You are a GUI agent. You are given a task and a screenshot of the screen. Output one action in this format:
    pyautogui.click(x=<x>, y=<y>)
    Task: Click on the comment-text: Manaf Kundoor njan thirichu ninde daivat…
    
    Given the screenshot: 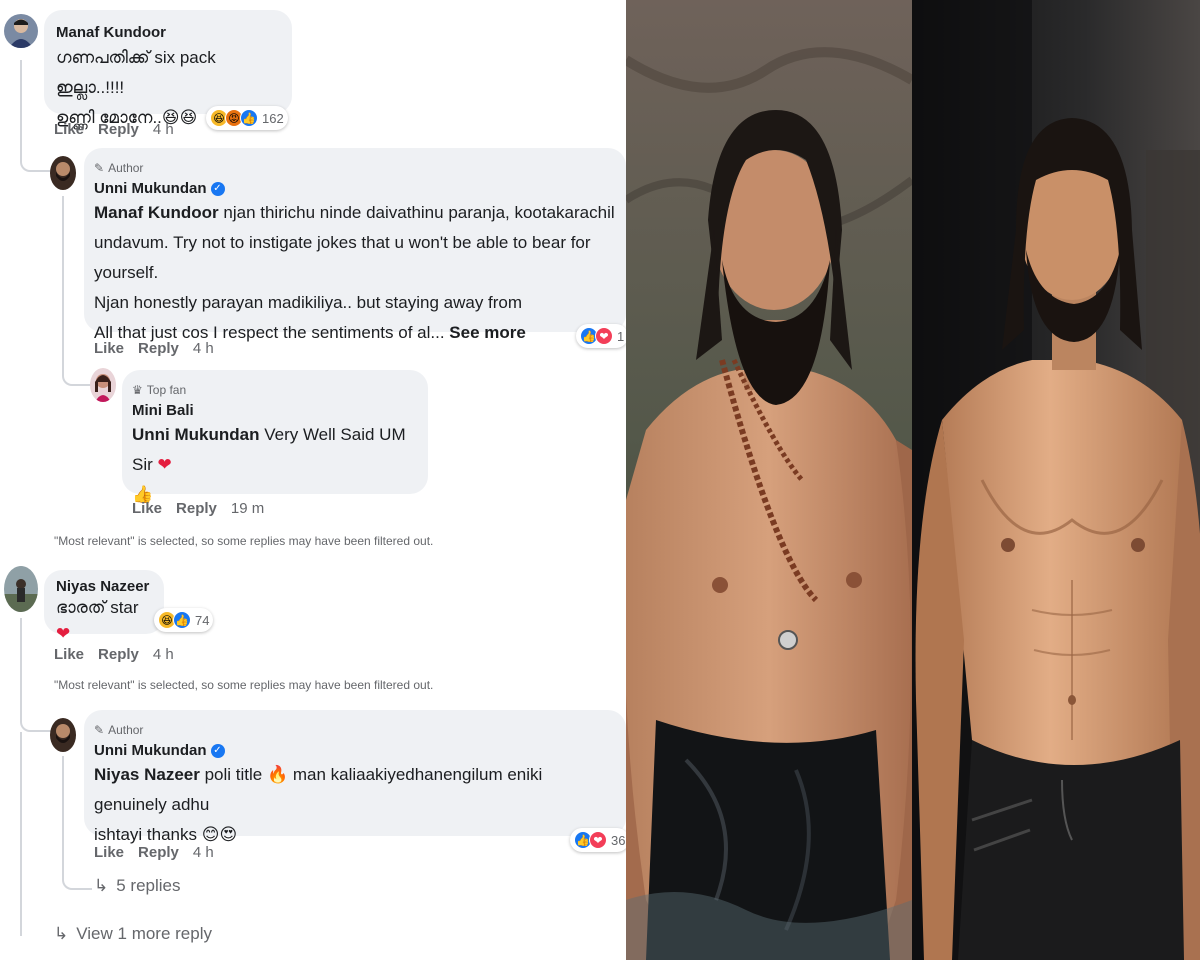 What is the action you would take?
    pyautogui.click(x=355, y=273)
    